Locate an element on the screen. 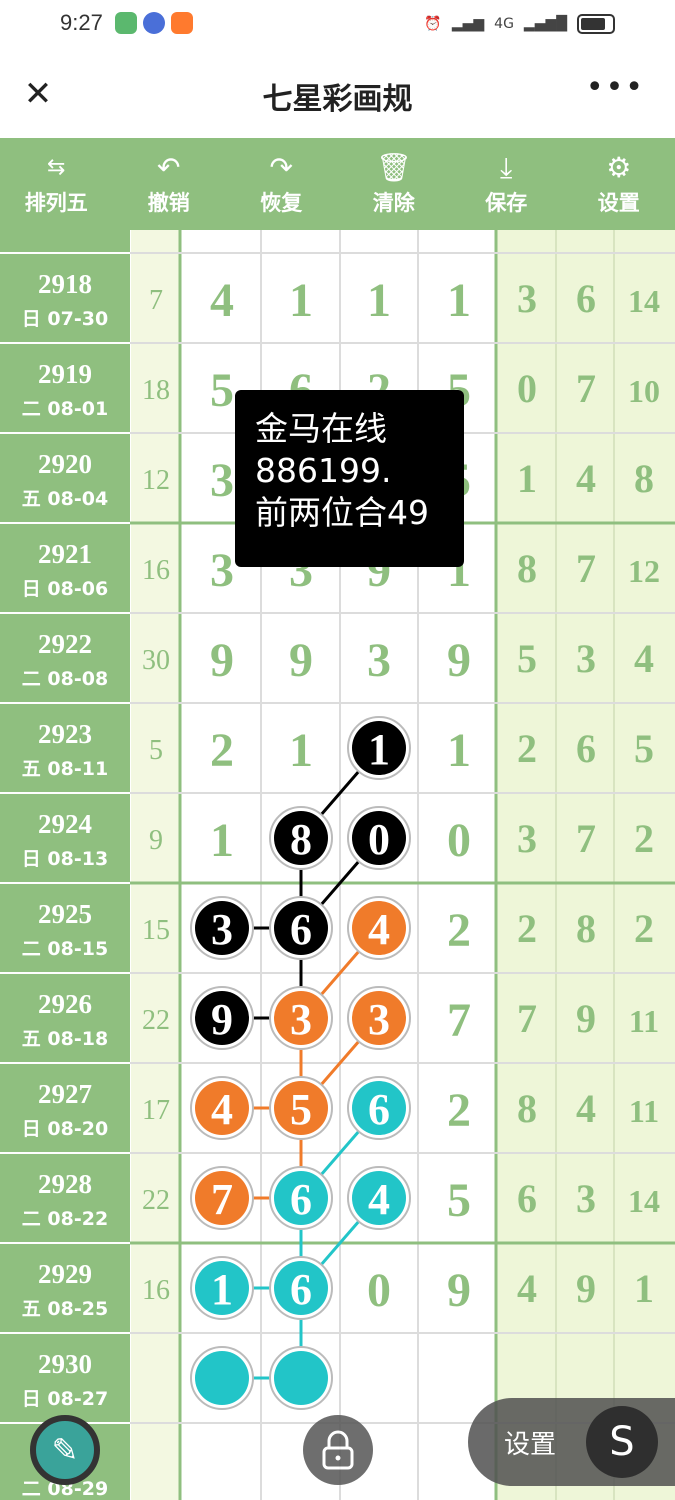 This screenshot has width=675, height=1500. issue-date: 二 08-15 is located at coordinates (65, 949).